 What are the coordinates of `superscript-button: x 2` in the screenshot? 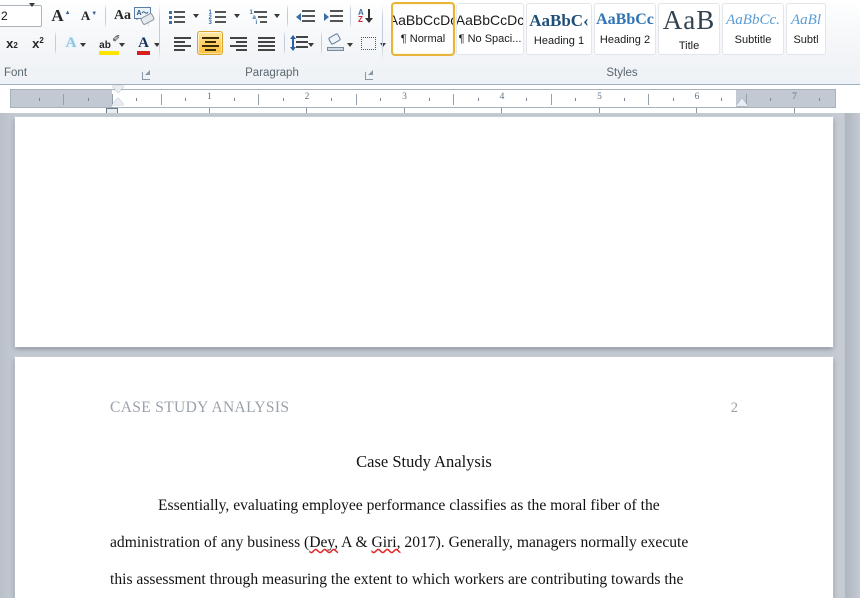 It's located at (38, 43).